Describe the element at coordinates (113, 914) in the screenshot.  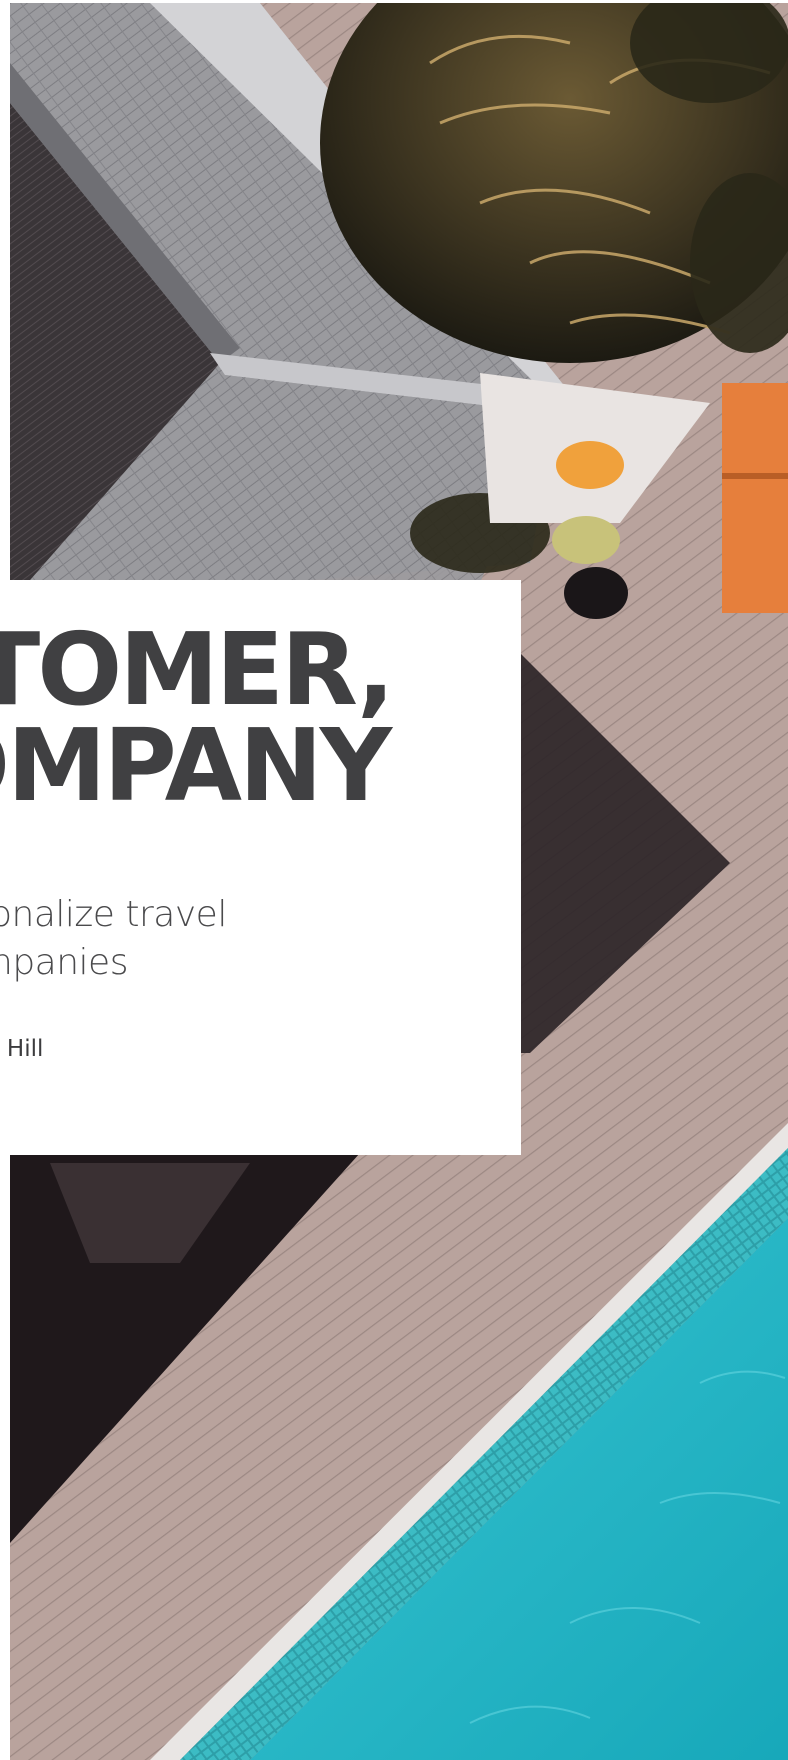
I see `cover-subtitle-line-1: onalize travel` at that location.